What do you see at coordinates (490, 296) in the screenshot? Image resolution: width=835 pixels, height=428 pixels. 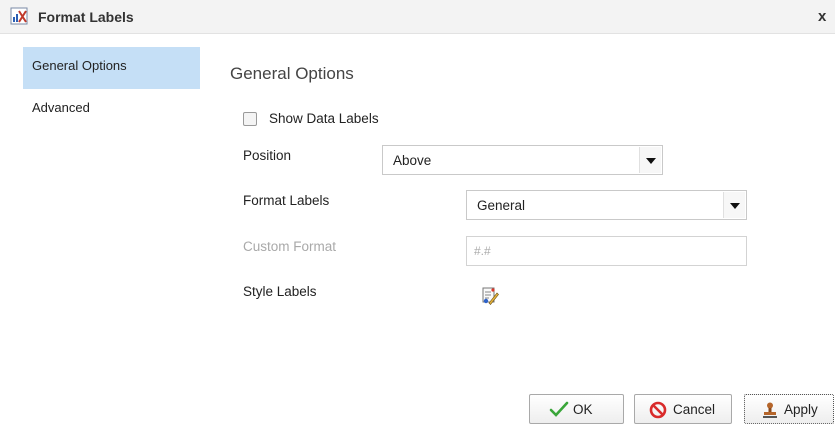 I see `style-edit-icon` at bounding box center [490, 296].